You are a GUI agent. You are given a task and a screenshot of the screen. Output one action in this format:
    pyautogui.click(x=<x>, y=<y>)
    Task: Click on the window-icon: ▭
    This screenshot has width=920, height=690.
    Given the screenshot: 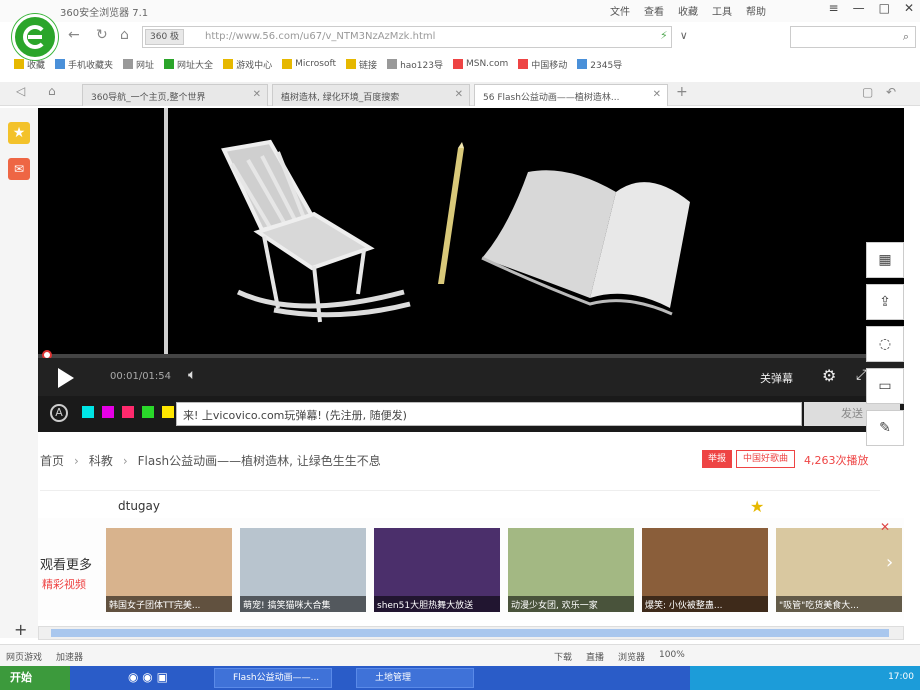 What is the action you would take?
    pyautogui.click(x=885, y=386)
    